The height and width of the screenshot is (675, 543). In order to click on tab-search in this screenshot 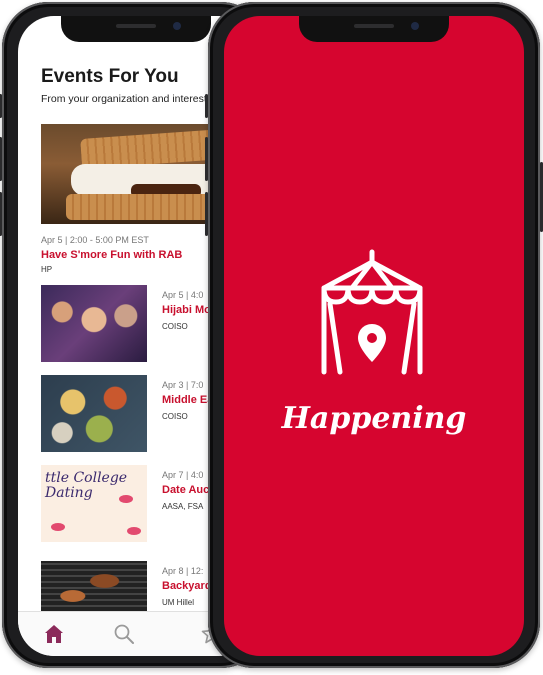, I will do `click(124, 634)`.